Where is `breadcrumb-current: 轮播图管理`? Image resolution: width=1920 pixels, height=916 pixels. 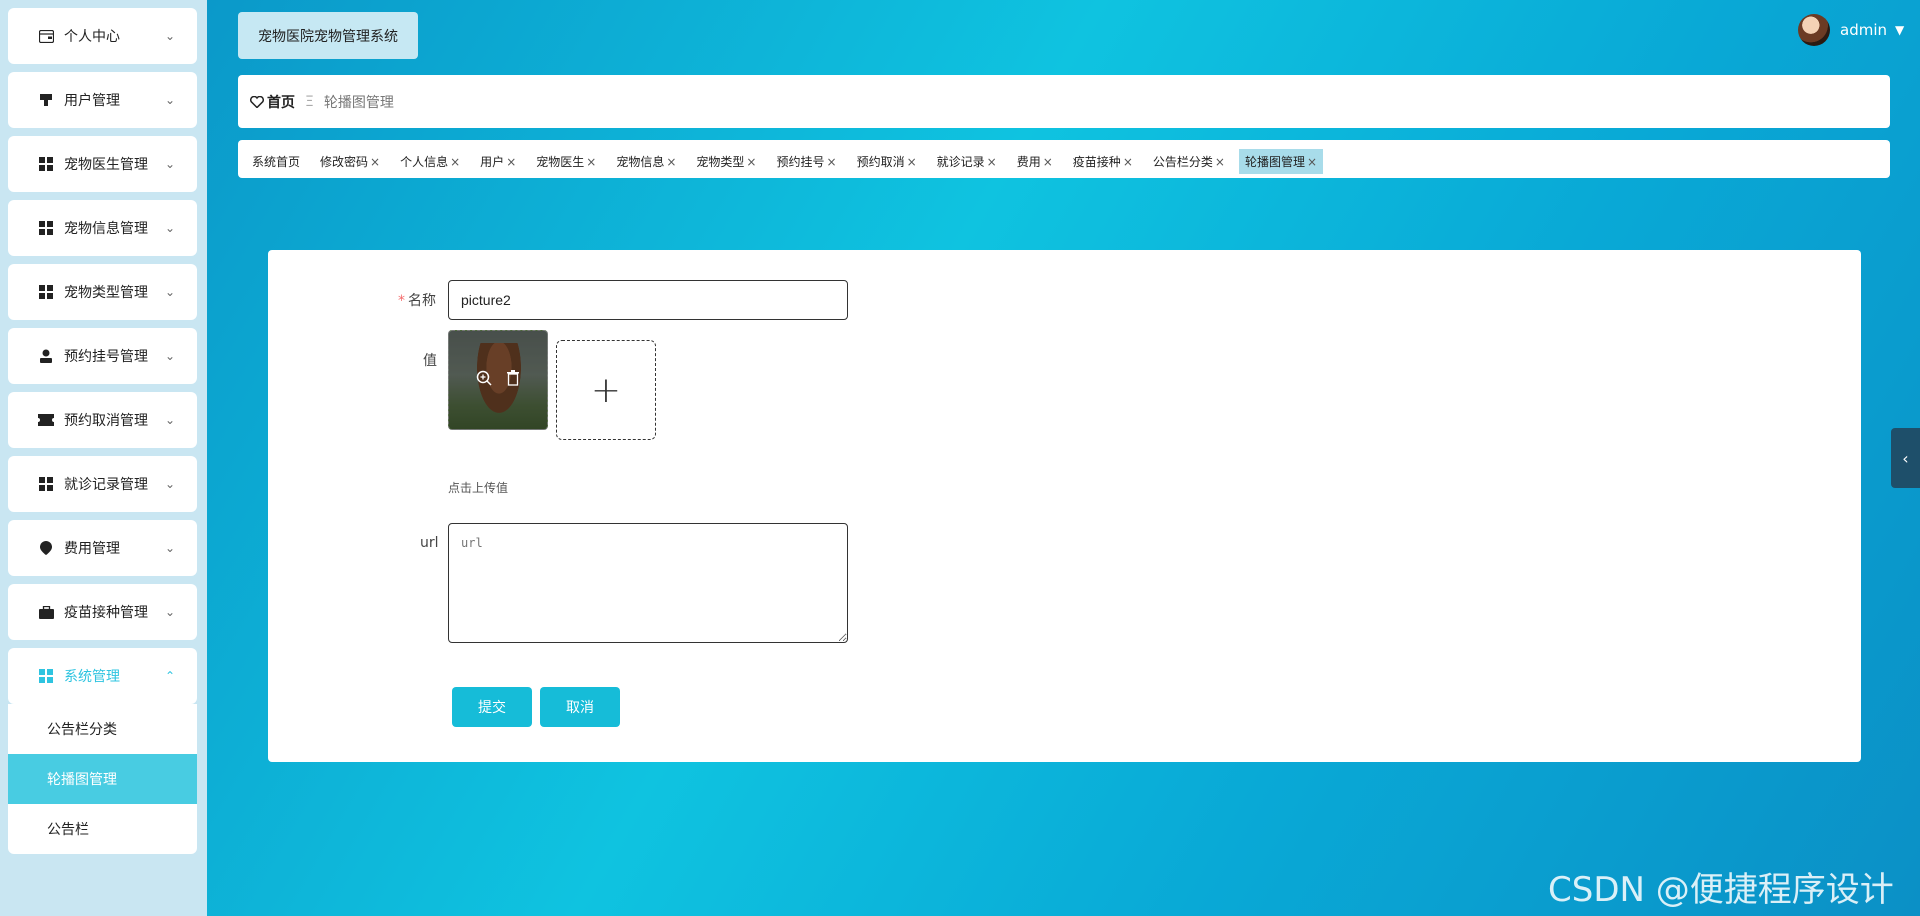
breadcrumb-current: 轮播图管理 is located at coordinates (358, 102).